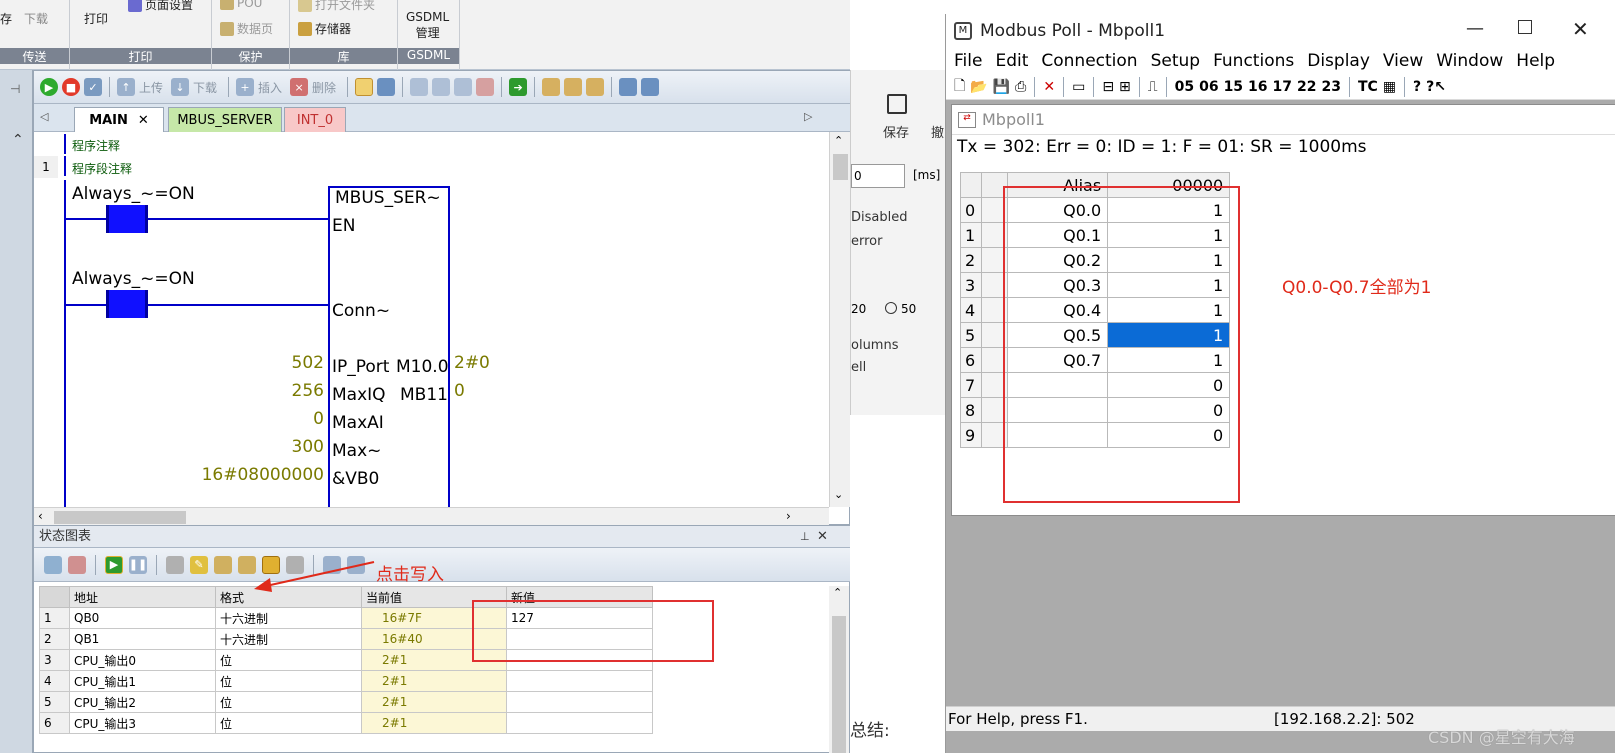 The image size is (1615, 753). I want to click on table-row: 5 CPU_输出2 位 2#1, so click(346, 702).